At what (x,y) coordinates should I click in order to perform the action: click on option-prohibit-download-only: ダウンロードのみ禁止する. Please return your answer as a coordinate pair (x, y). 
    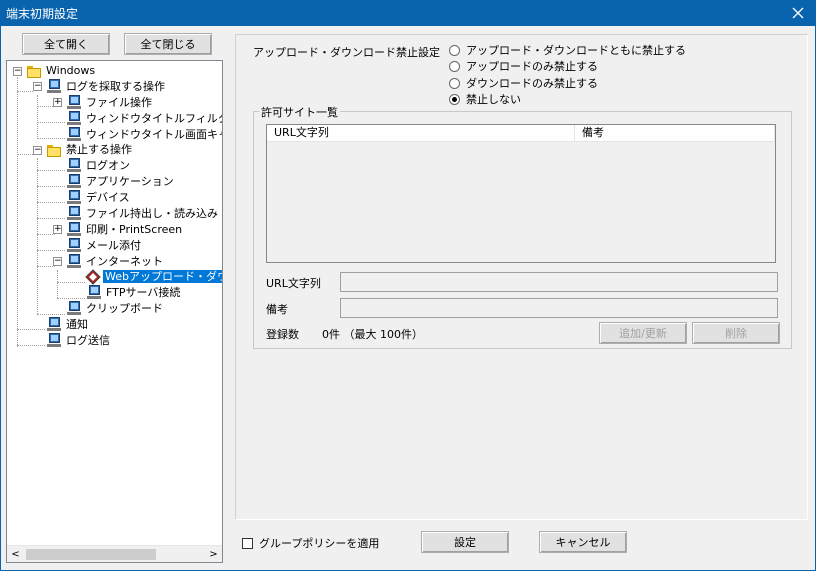
    Looking at the image, I should click on (523, 83).